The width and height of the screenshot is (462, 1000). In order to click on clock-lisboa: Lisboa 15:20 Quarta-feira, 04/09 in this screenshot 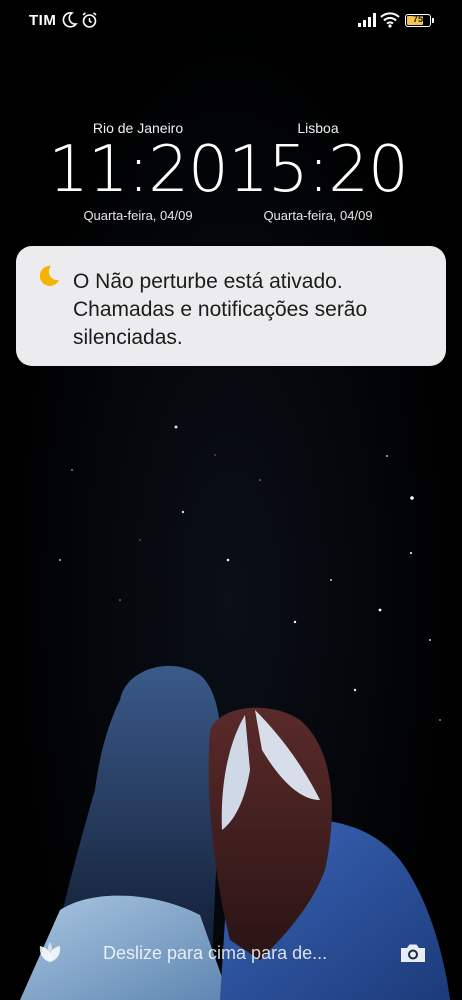, I will do `click(318, 171)`.